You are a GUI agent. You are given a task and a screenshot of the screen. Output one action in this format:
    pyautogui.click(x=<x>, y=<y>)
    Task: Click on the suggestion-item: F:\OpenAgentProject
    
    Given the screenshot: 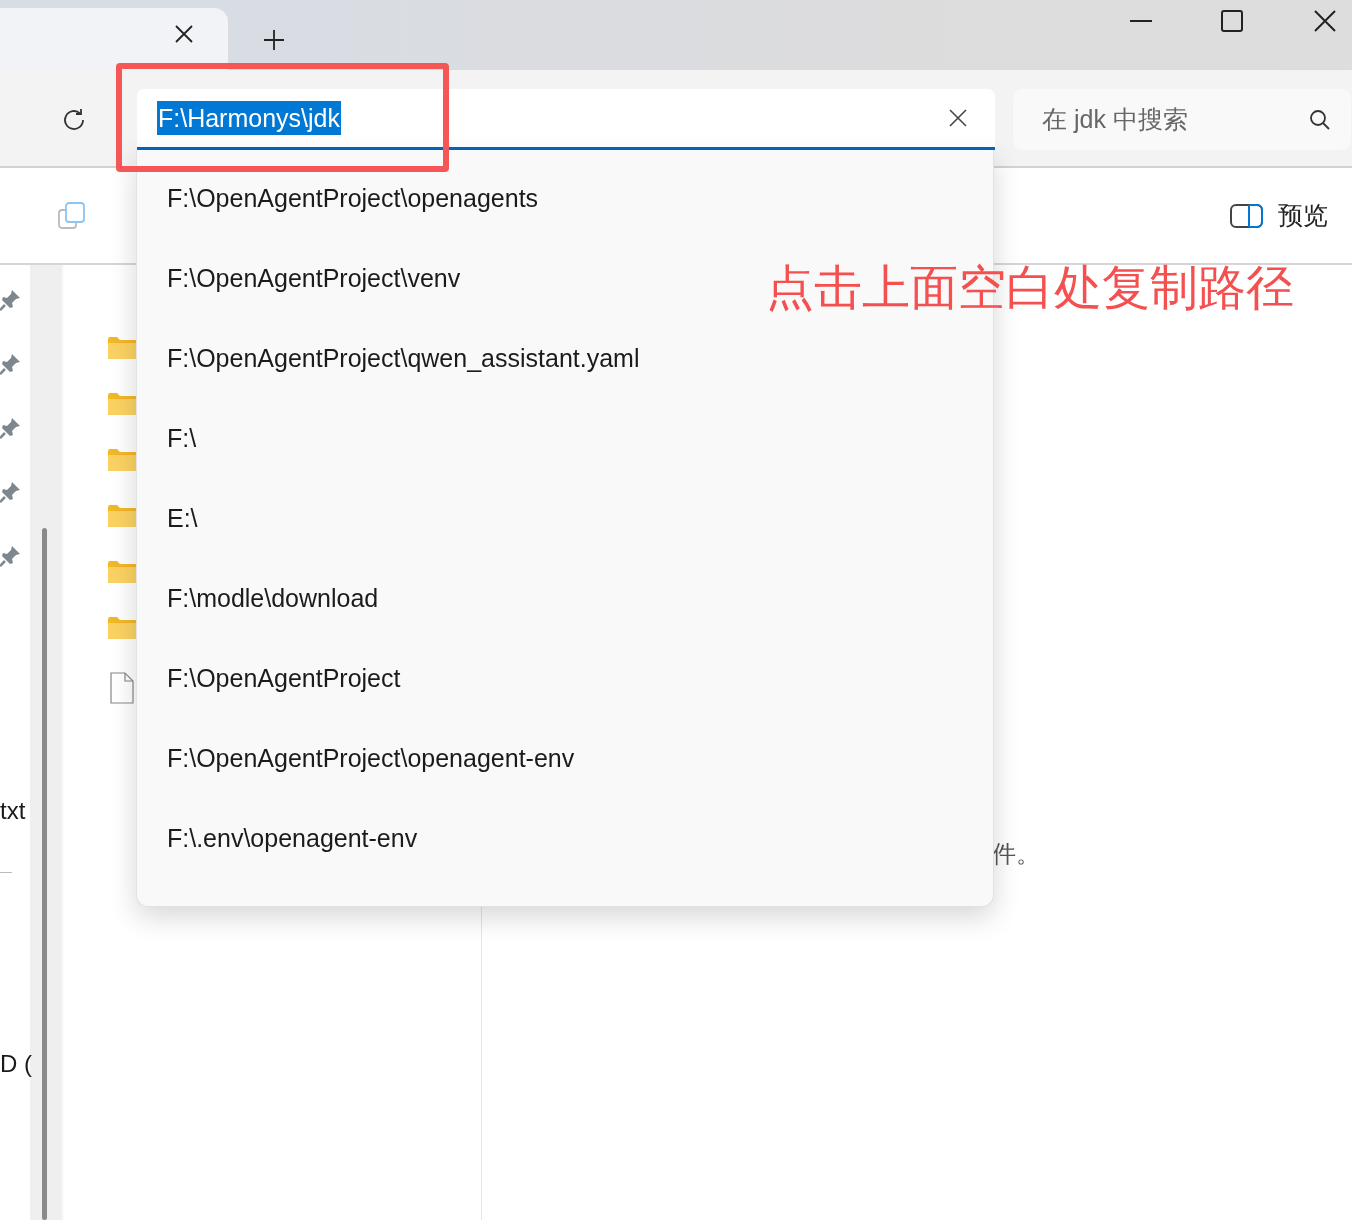 What is the action you would take?
    pyautogui.click(x=269, y=678)
    